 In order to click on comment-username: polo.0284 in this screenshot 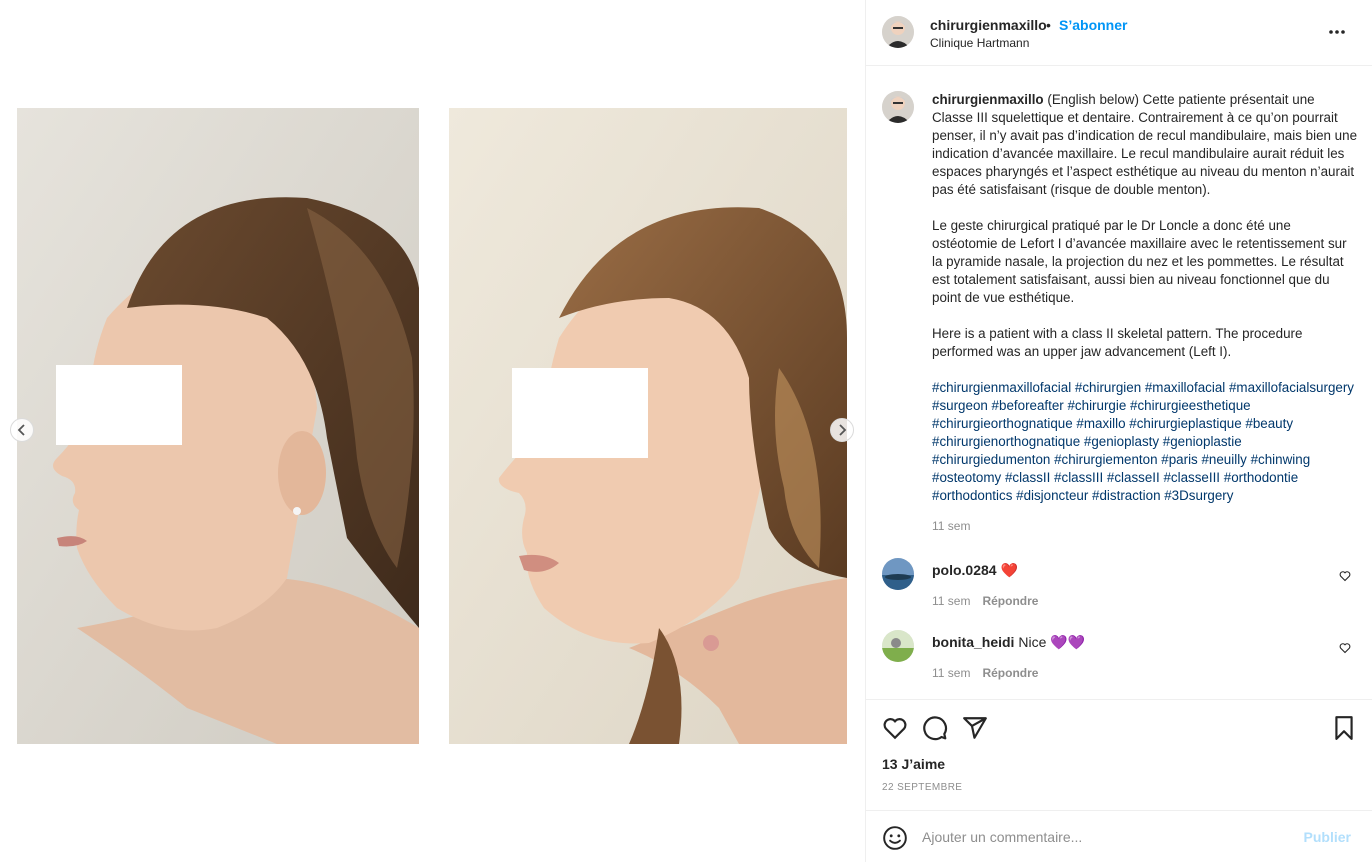, I will do `click(964, 570)`.